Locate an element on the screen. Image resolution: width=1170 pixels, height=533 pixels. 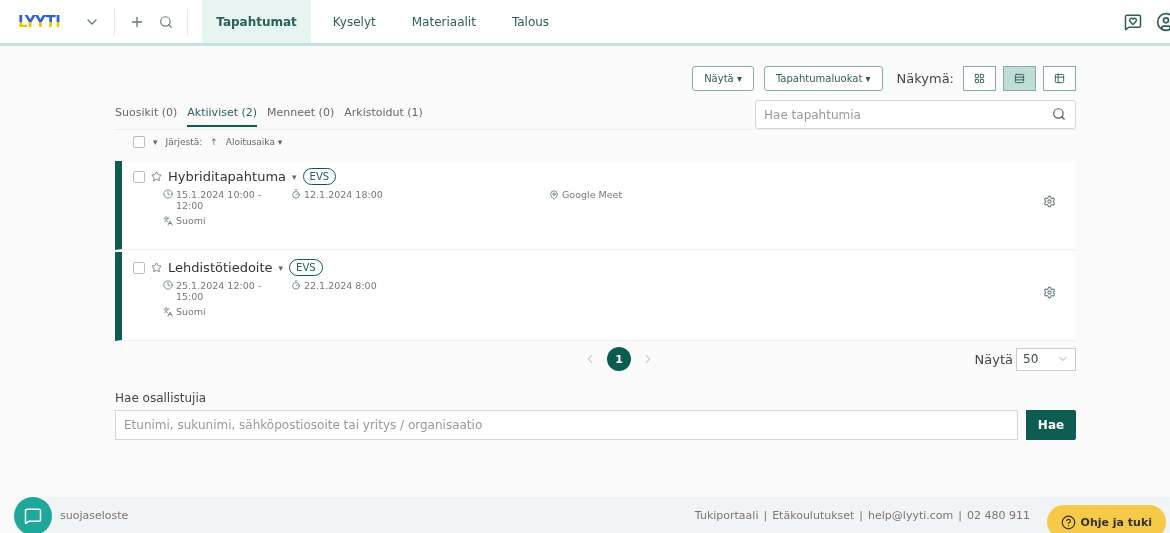
event-card: Hybriditapahtuma ▾ EVS 15.1.2024 10:00 - 12:00 12.1.2024 18:00 Google Meet Suomi is located at coordinates (595, 205).